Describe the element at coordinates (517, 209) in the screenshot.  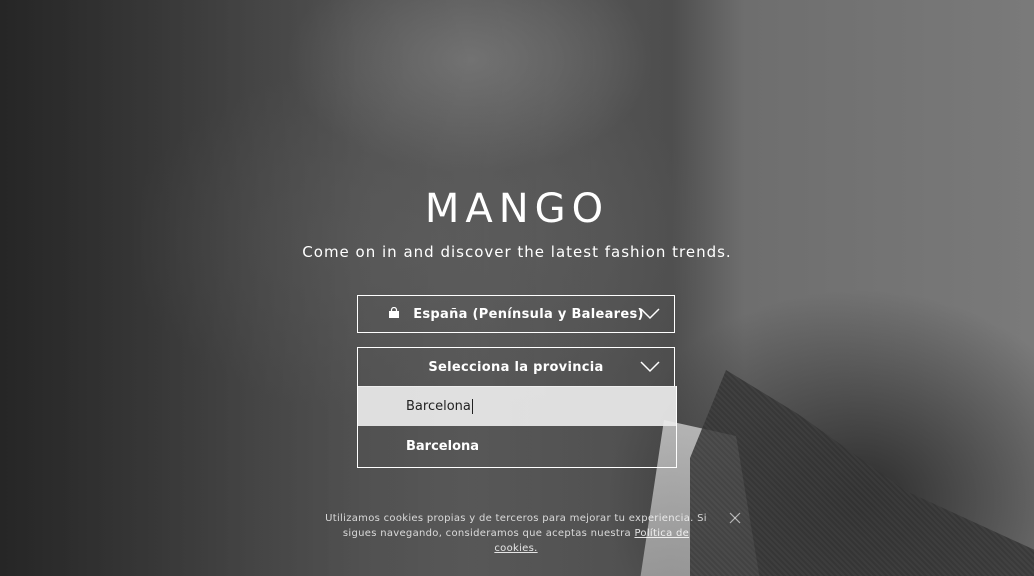
I see `mango-logo: MANGO` at that location.